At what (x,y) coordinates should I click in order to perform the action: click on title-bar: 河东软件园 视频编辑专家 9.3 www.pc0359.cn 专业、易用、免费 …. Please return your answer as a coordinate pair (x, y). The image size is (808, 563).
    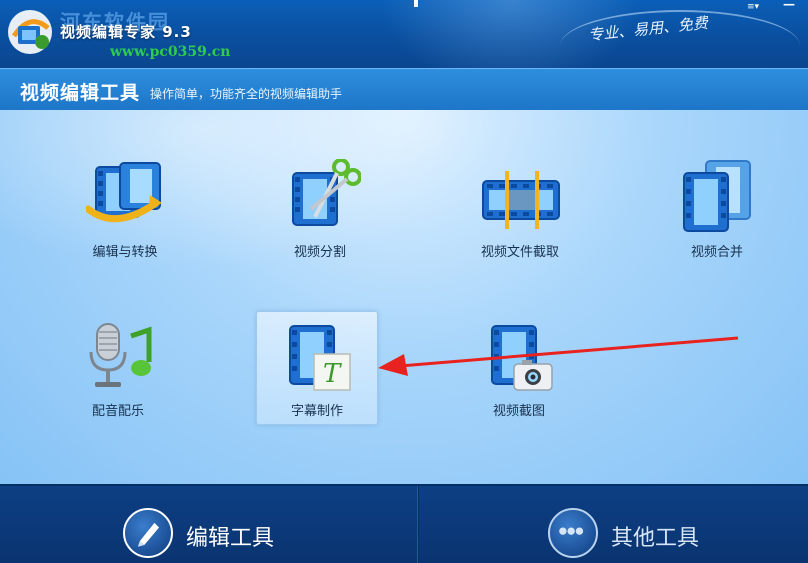
    Looking at the image, I should click on (404, 34).